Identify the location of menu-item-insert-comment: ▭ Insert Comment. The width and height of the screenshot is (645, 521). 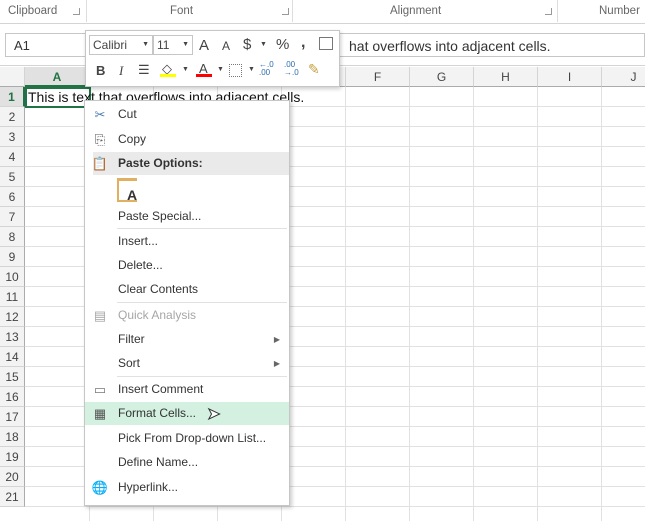
(187, 389).